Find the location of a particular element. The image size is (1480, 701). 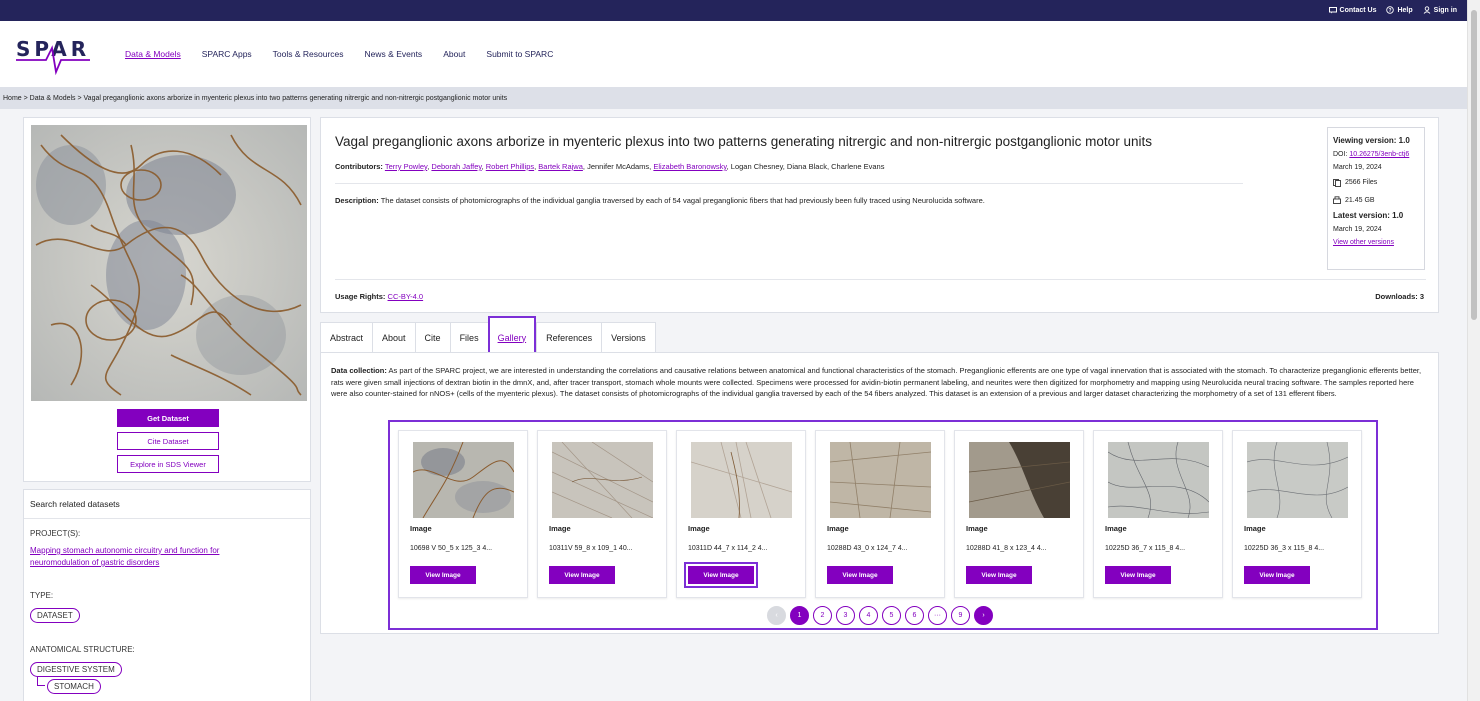

license-link: CC-BY-4.0 is located at coordinates (406, 296).